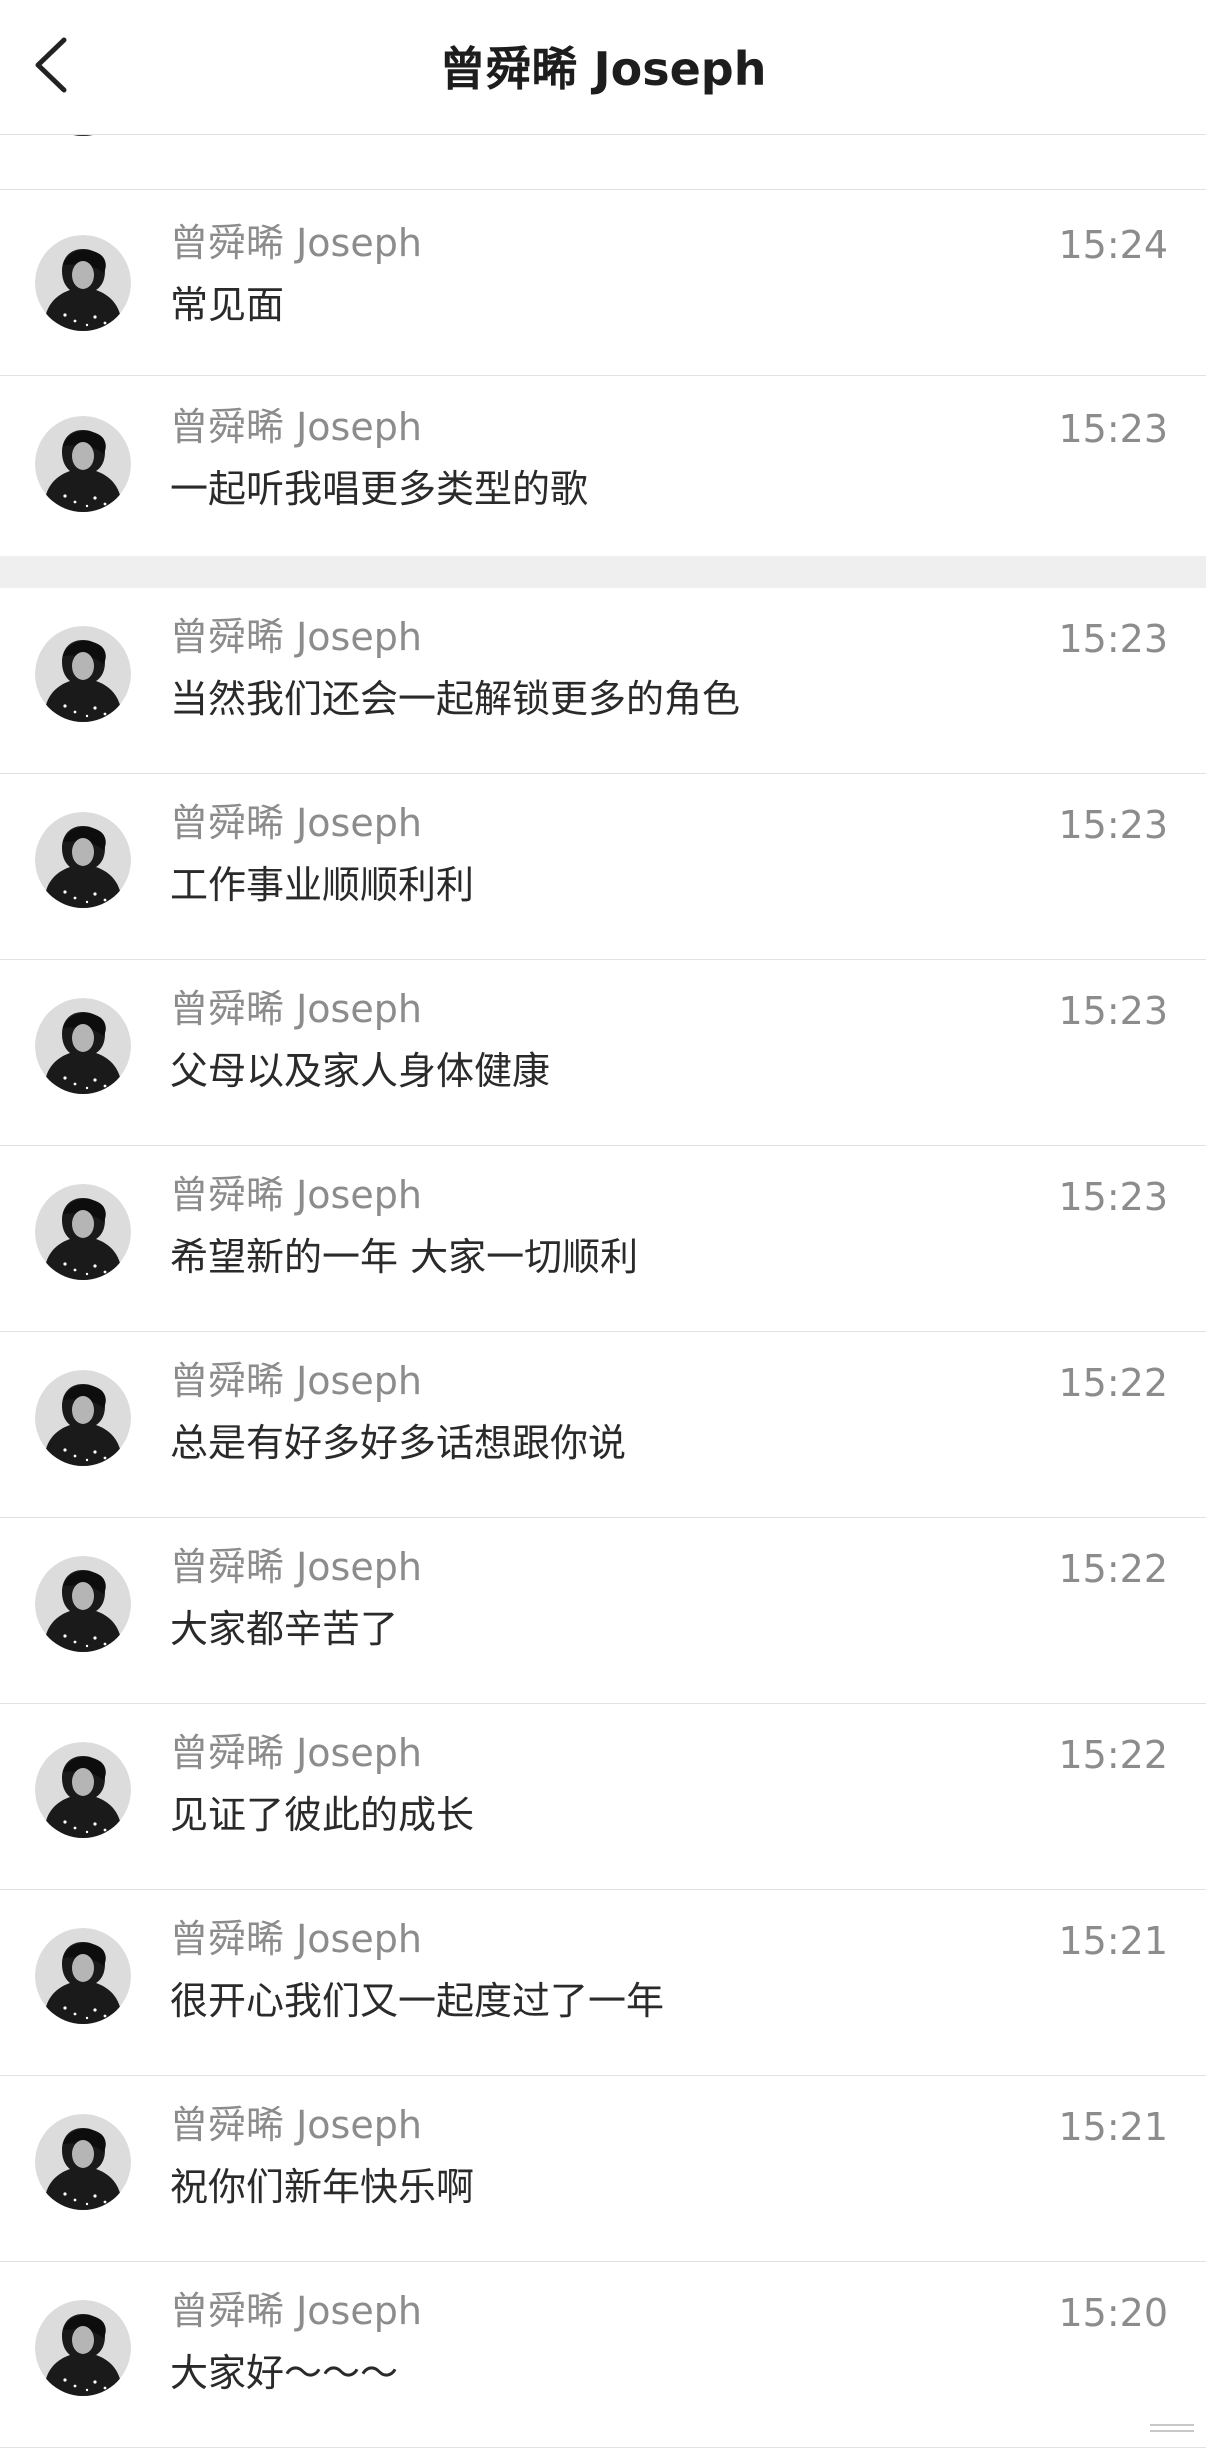  What do you see at coordinates (1172, 2428) in the screenshot?
I see `watermark-mark` at bounding box center [1172, 2428].